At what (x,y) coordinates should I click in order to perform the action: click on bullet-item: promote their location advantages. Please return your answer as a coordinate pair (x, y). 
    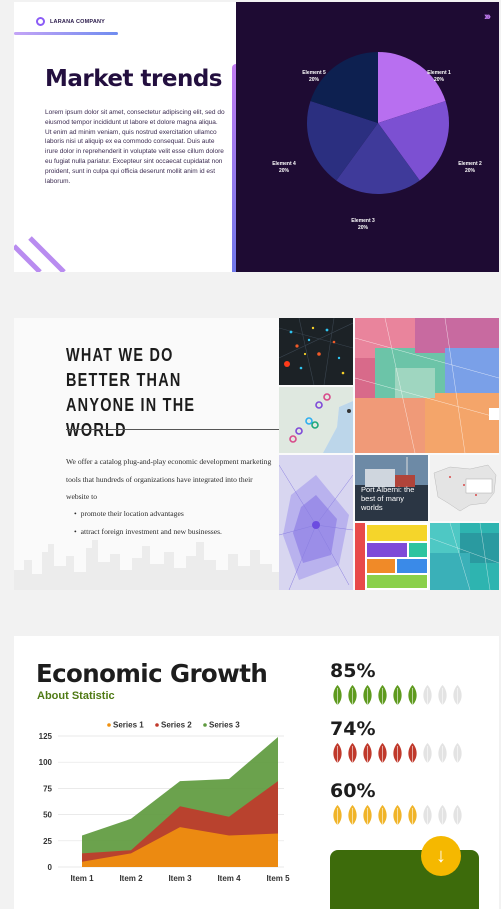
    Looking at the image, I should click on (148, 514).